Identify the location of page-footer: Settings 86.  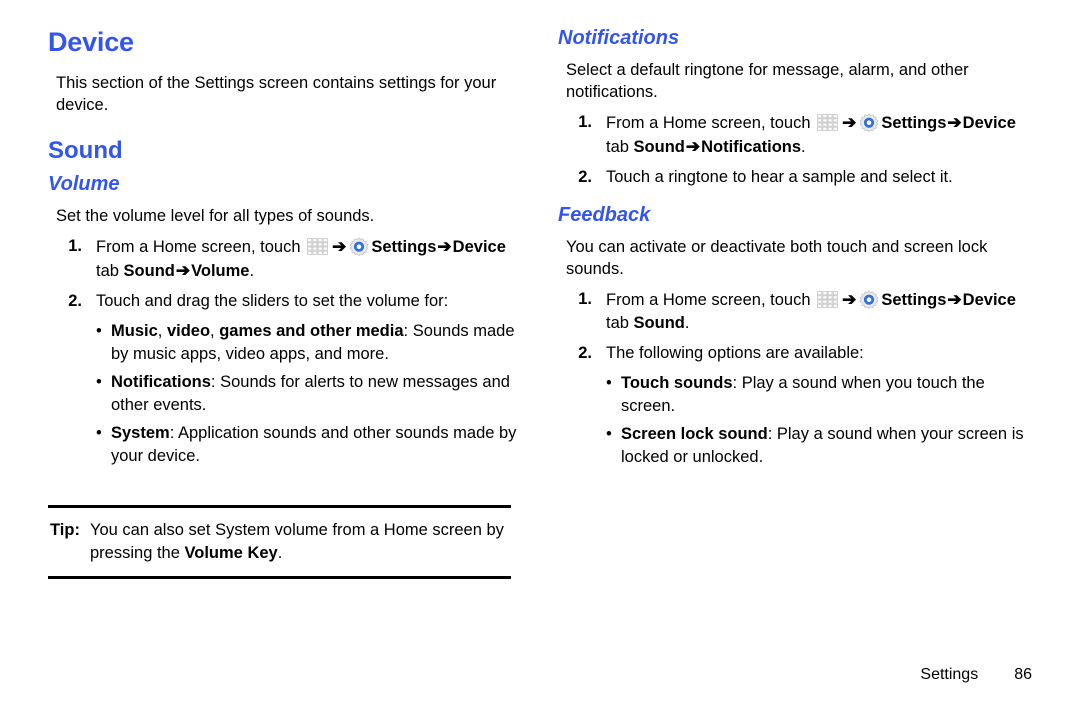
(976, 675).